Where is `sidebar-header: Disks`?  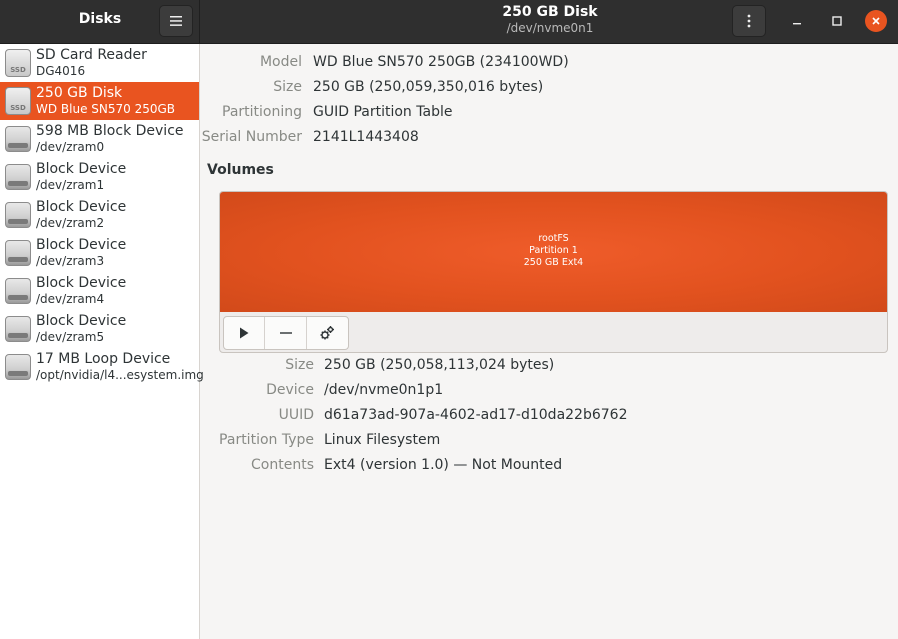
sidebar-header: Disks is located at coordinates (100, 22).